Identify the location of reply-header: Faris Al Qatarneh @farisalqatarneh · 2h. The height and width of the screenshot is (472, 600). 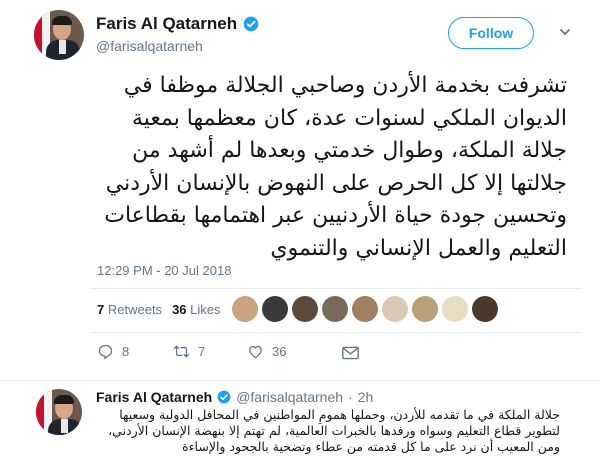
(234, 397).